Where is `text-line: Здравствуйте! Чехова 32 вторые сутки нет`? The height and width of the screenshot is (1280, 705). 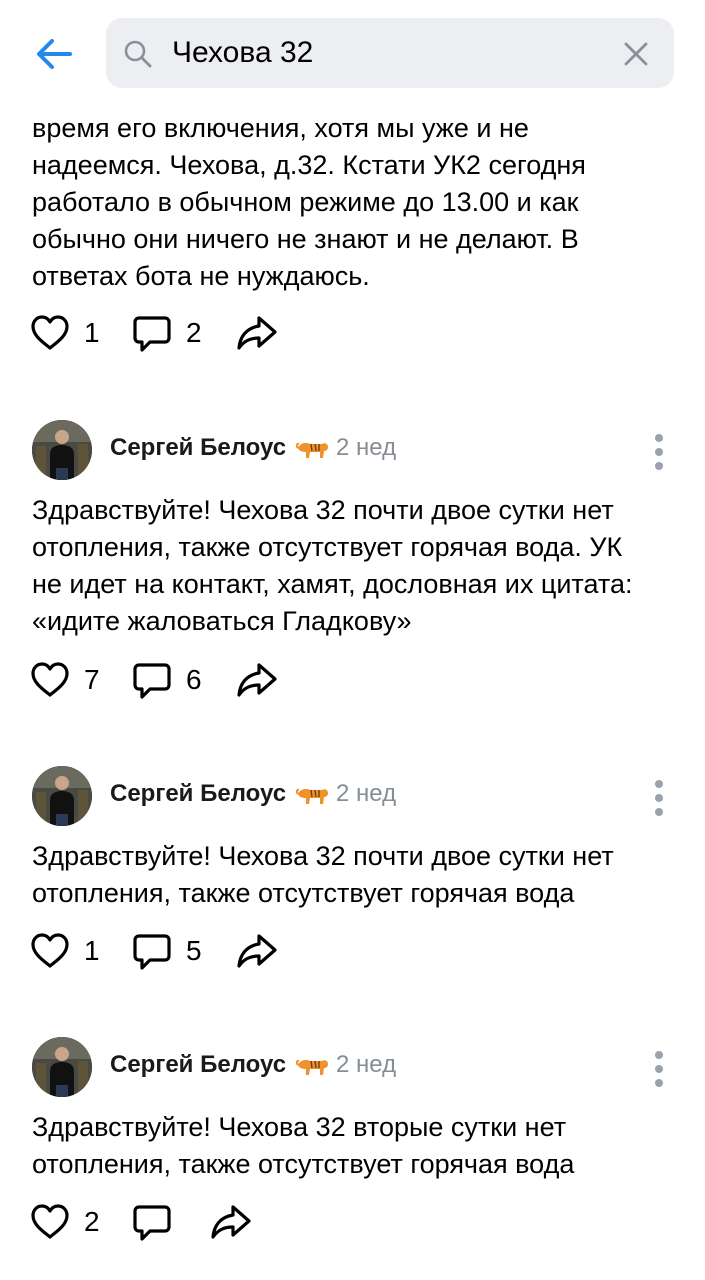 text-line: Здравствуйте! Чехова 32 вторые сутки нет is located at coordinates (299, 1127).